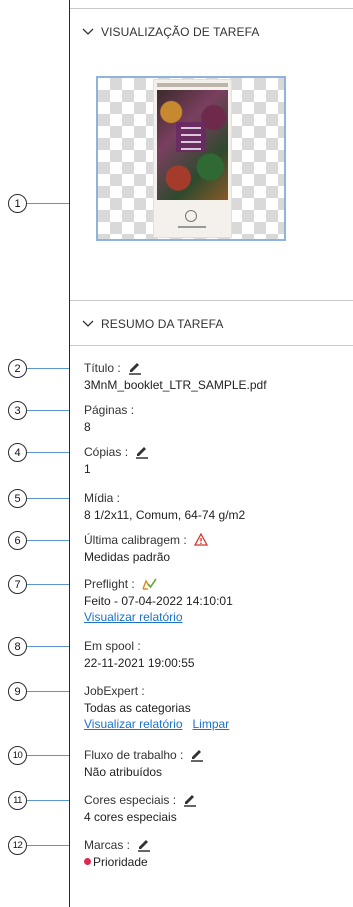 Image resolution: width=353 pixels, height=907 pixels. I want to click on priority-dot-icon, so click(87, 861).